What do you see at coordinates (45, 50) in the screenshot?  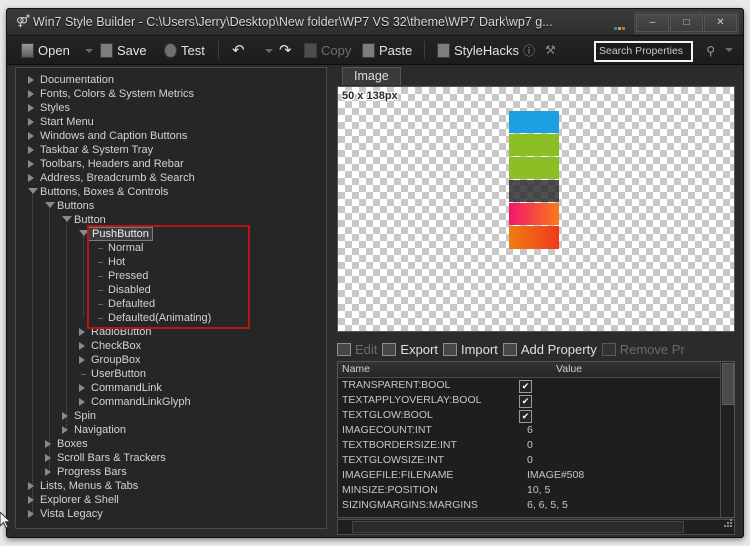 I see `open-button: Open` at bounding box center [45, 50].